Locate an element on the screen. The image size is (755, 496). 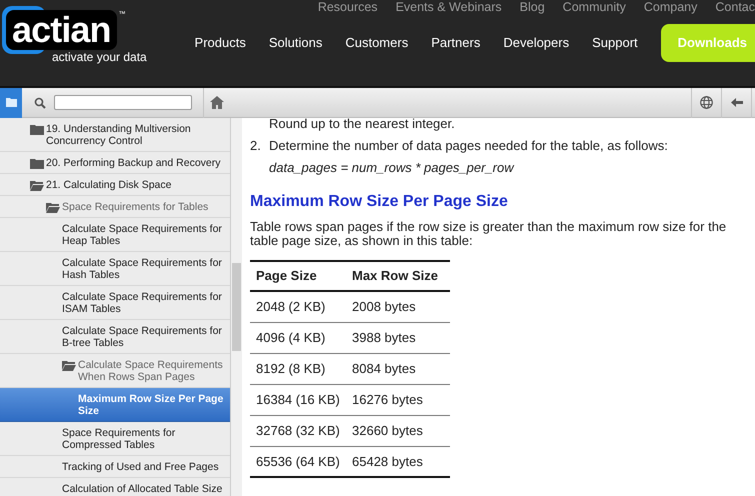
top-link: Resources is located at coordinates (348, 8).